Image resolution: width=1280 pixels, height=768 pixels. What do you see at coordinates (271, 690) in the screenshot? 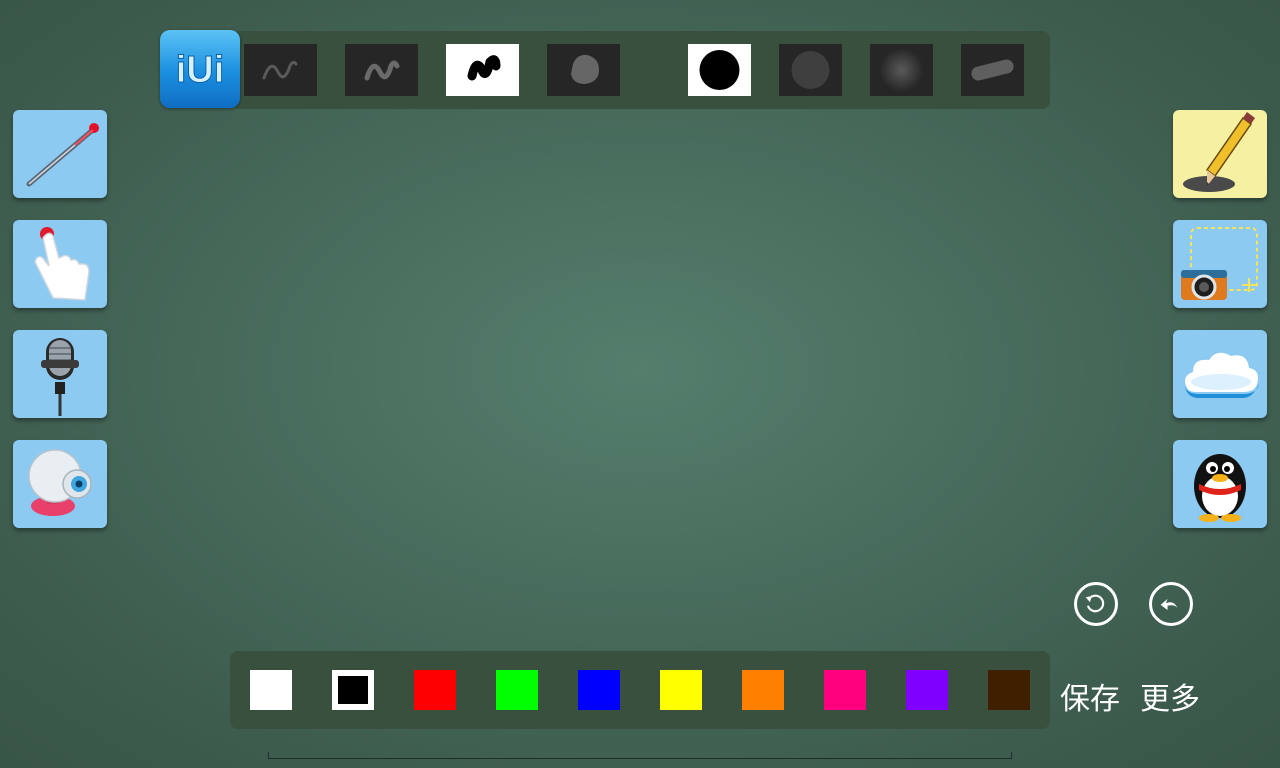
I see `color-swatch-white` at bounding box center [271, 690].